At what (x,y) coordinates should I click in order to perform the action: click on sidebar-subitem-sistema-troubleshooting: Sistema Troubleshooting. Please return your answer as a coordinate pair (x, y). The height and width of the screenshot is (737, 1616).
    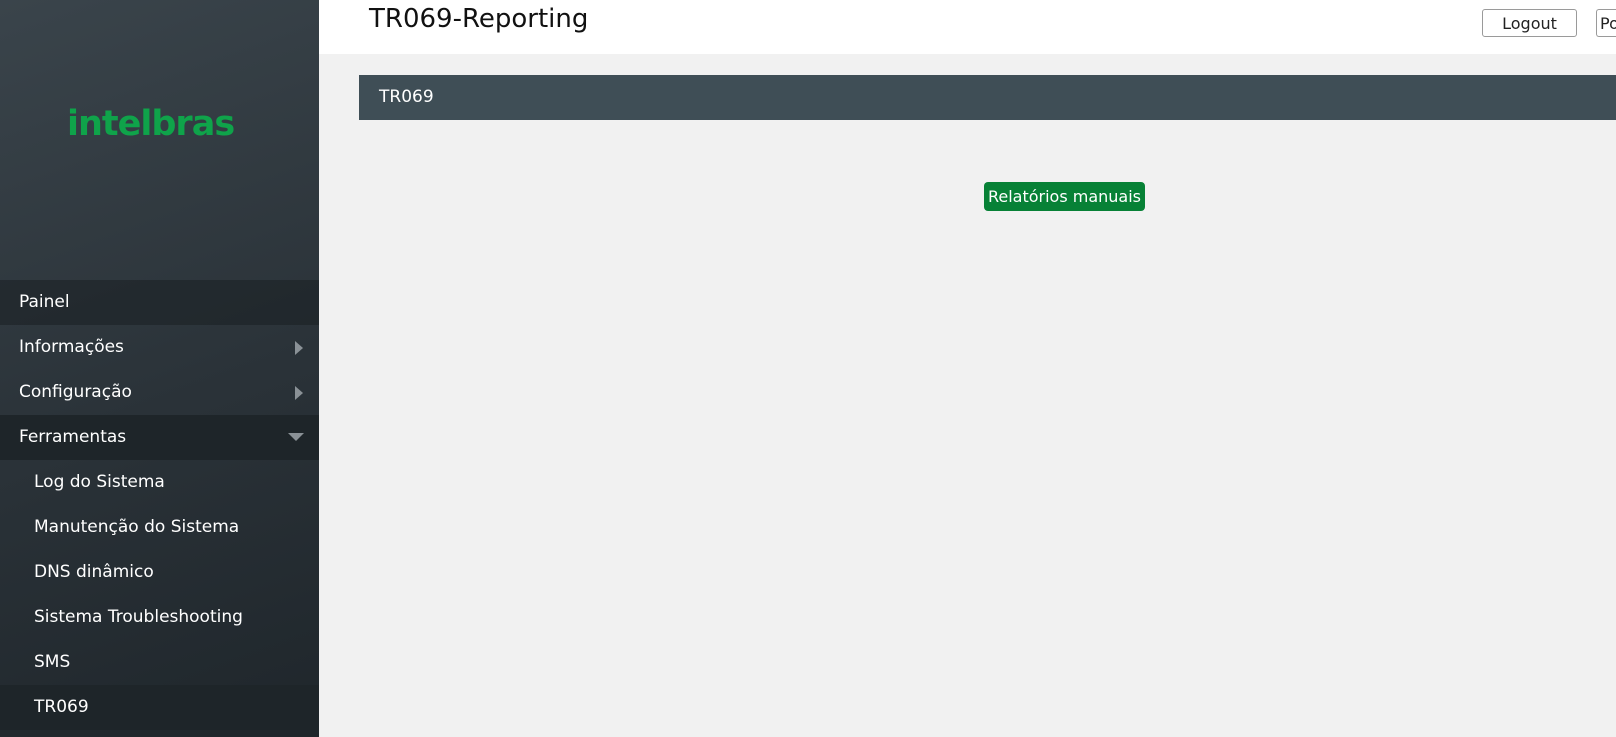
    Looking at the image, I should click on (159, 617).